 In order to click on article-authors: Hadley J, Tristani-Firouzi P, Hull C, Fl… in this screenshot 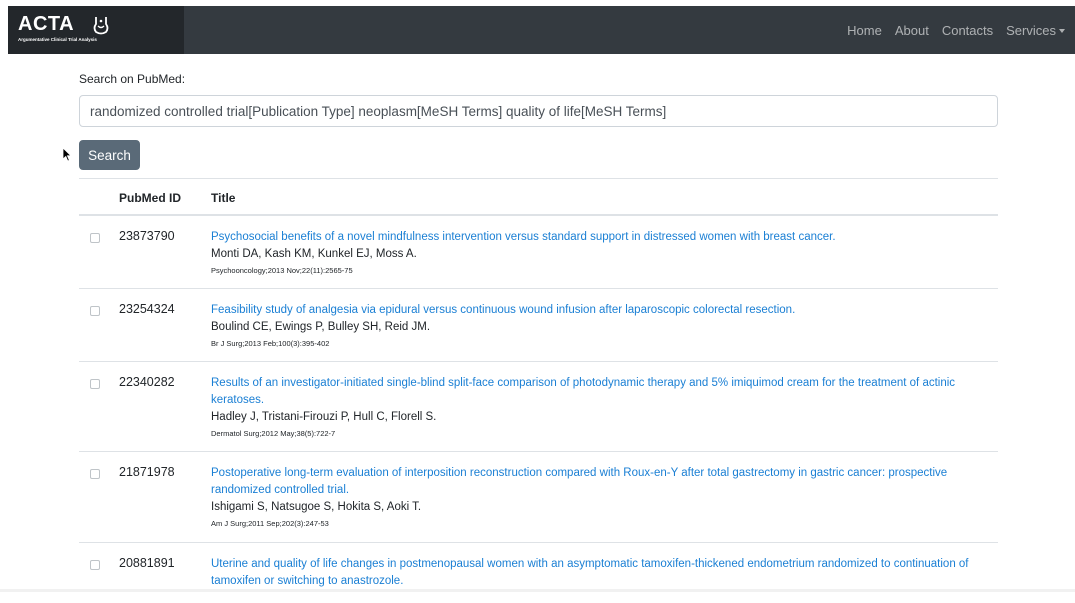, I will do `click(324, 417)`.